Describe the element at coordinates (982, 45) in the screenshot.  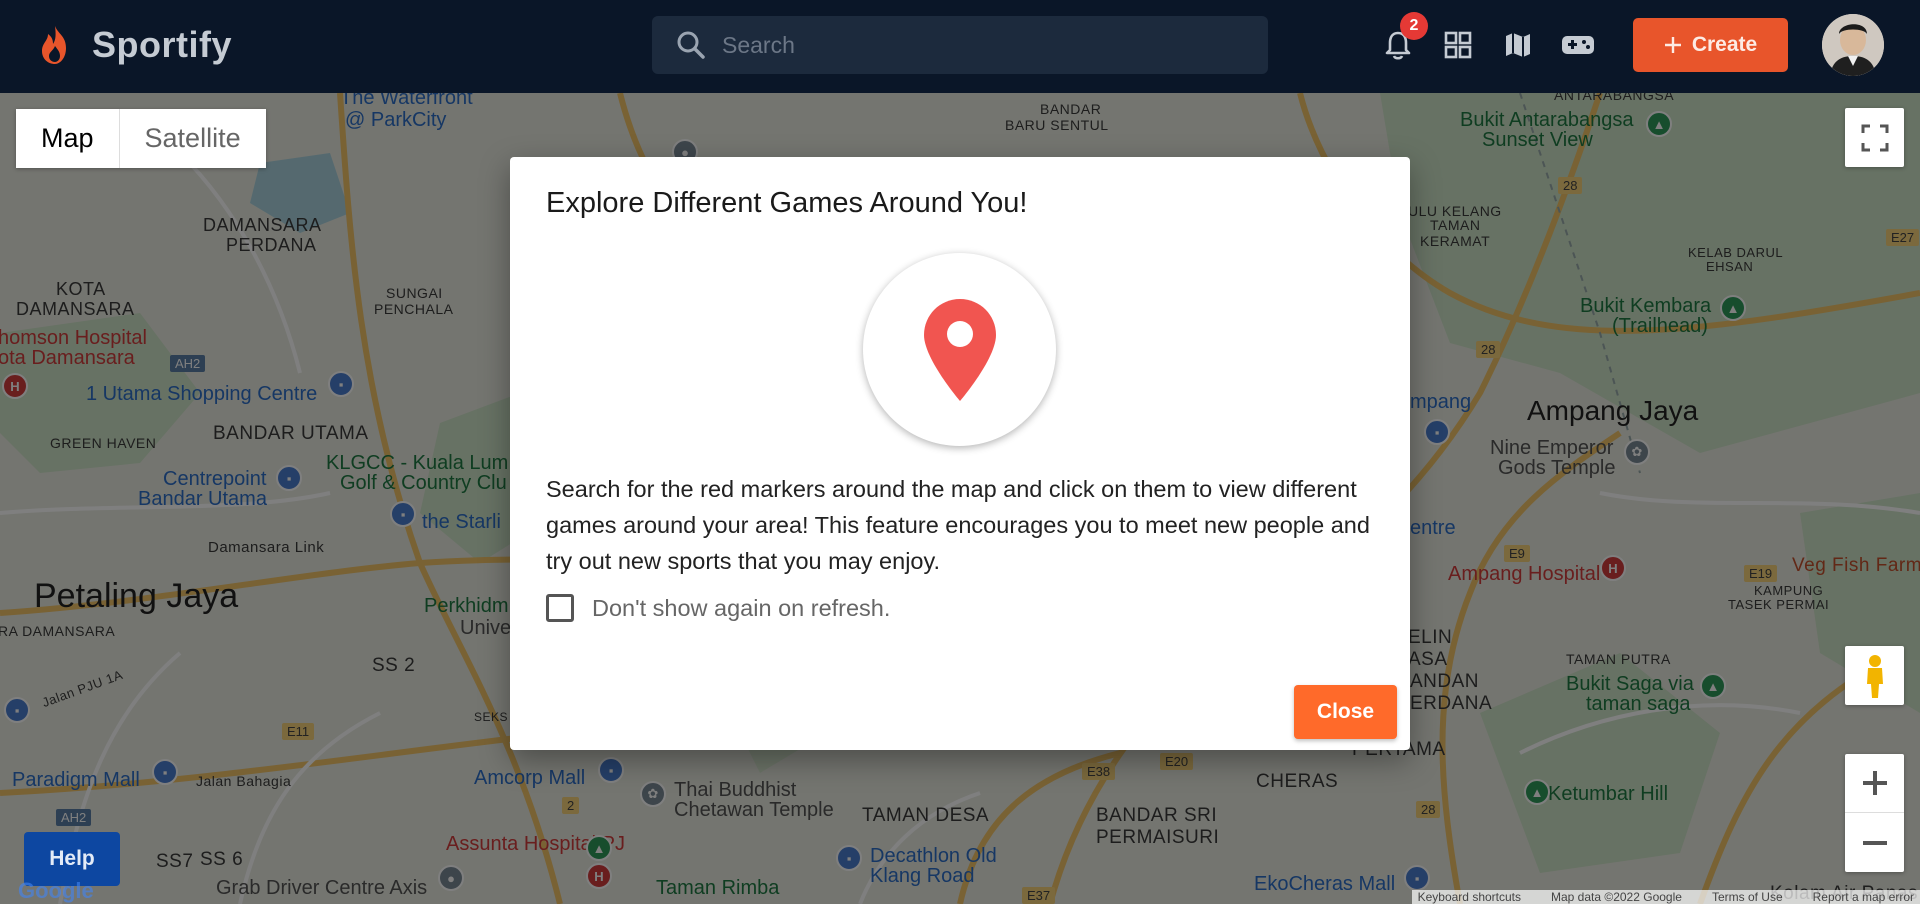
I see `search-input` at that location.